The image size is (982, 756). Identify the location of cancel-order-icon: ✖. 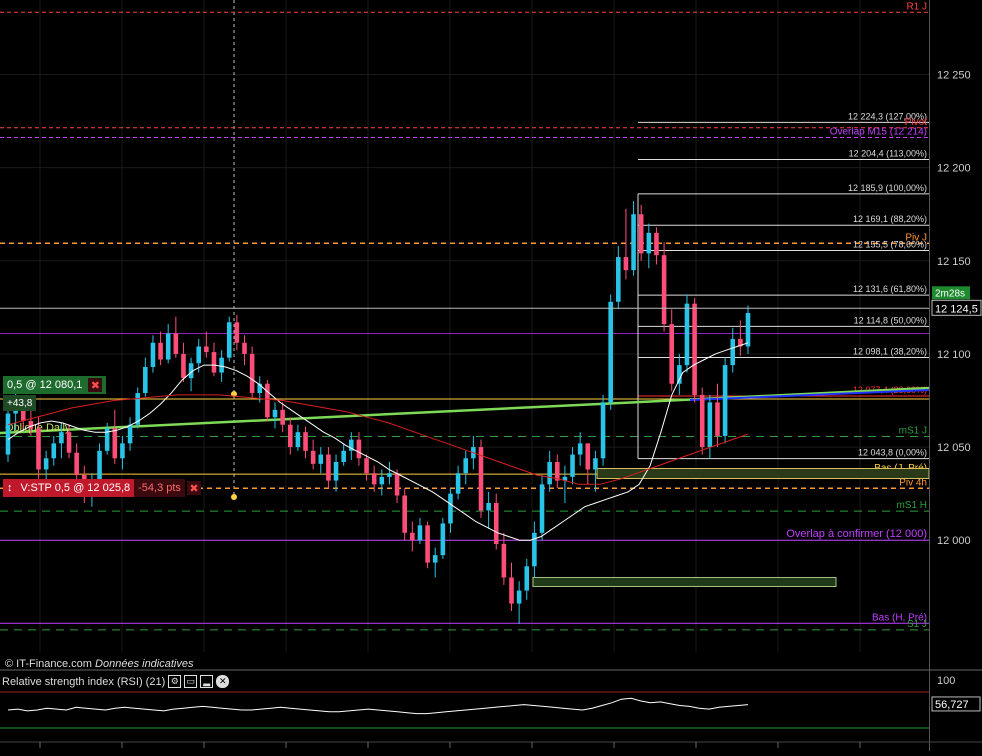
(193, 488).